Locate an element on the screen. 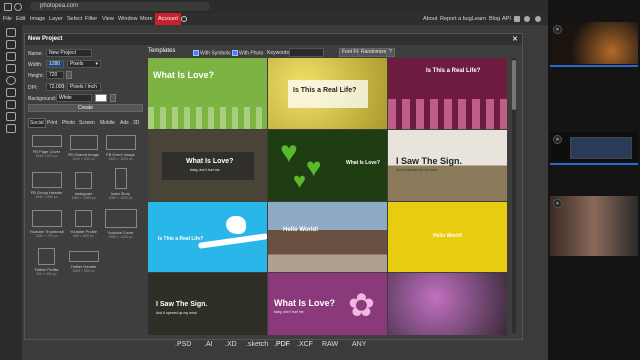  width-unit-select: Pixels ▾ is located at coordinates (84, 64).